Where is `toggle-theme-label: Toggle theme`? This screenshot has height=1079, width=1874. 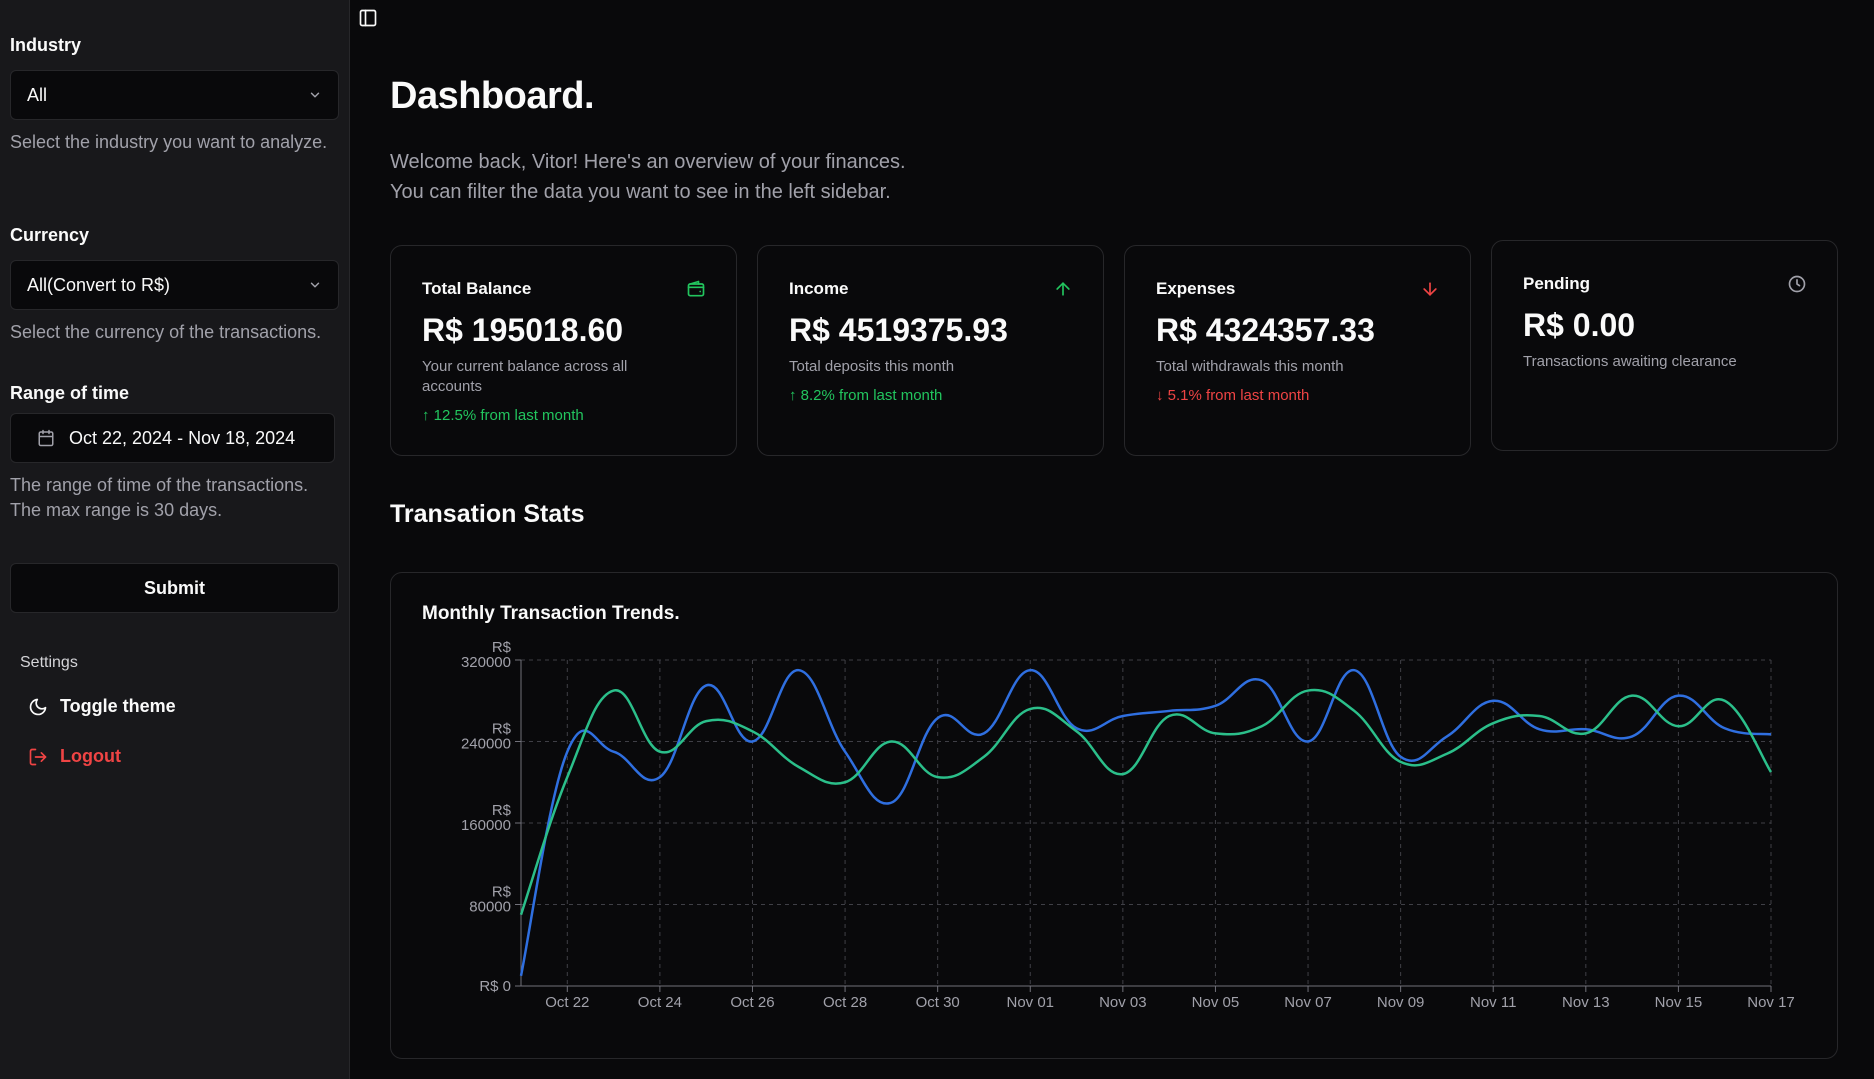
toggle-theme-label: Toggle theme is located at coordinates (118, 706).